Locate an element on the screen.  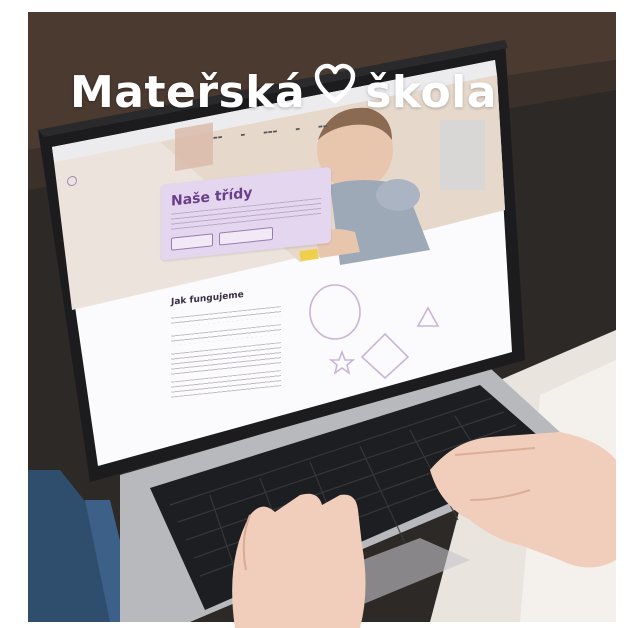
site-logo-icon is located at coordinates (72, 181).